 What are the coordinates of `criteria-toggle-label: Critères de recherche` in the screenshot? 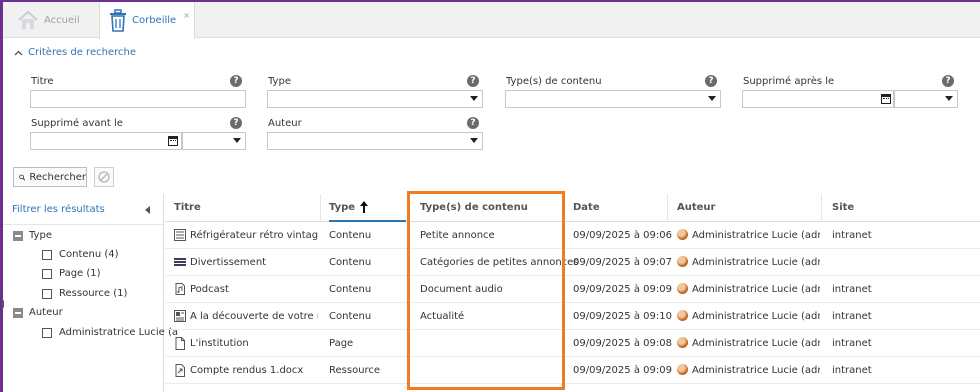 It's located at (82, 52).